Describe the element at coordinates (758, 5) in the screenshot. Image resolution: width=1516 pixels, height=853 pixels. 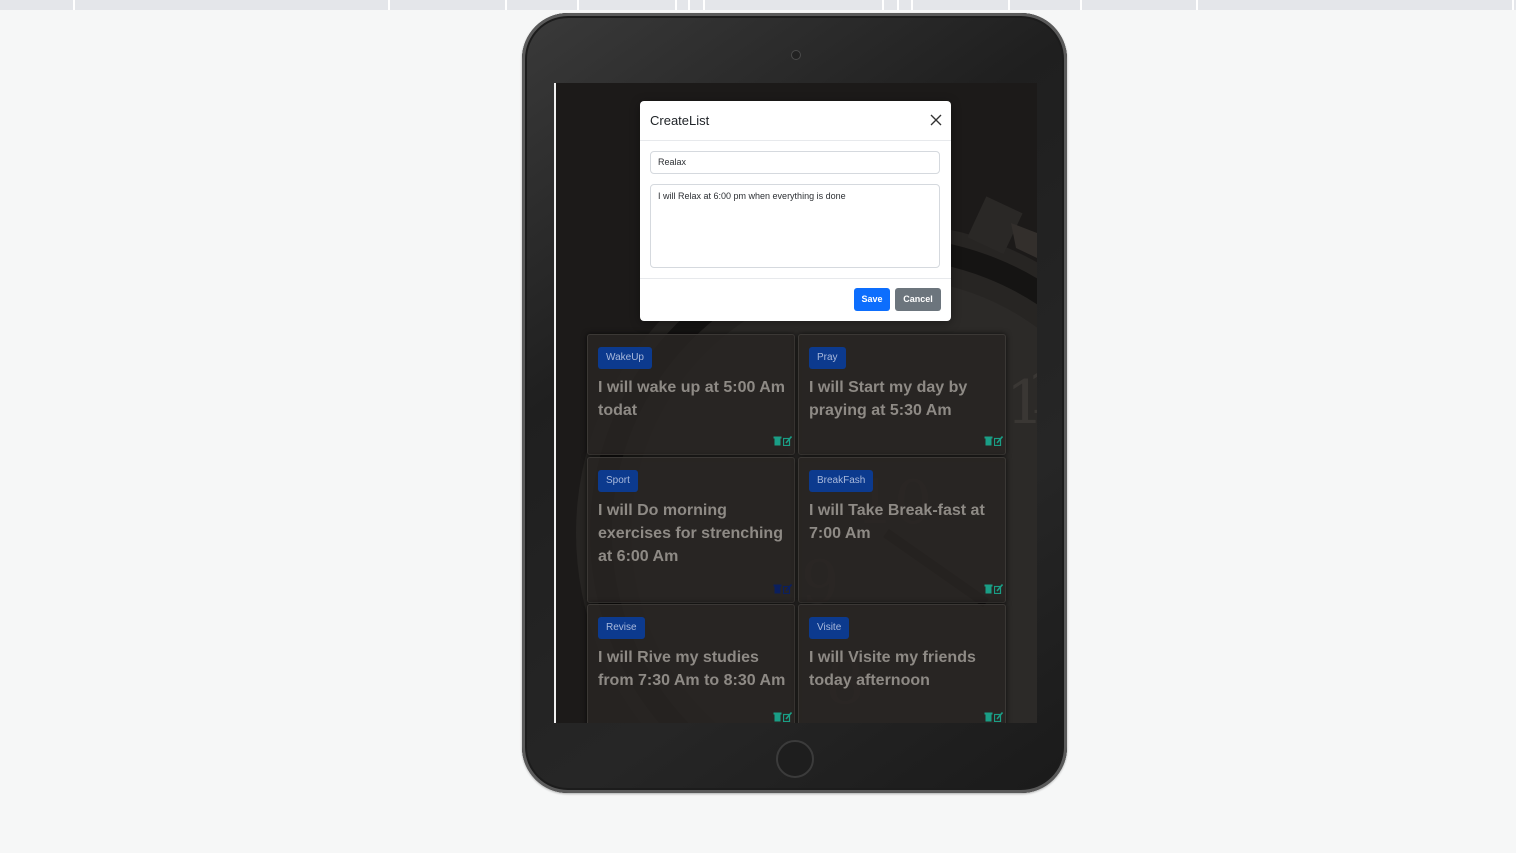
I see `top-strip` at that location.